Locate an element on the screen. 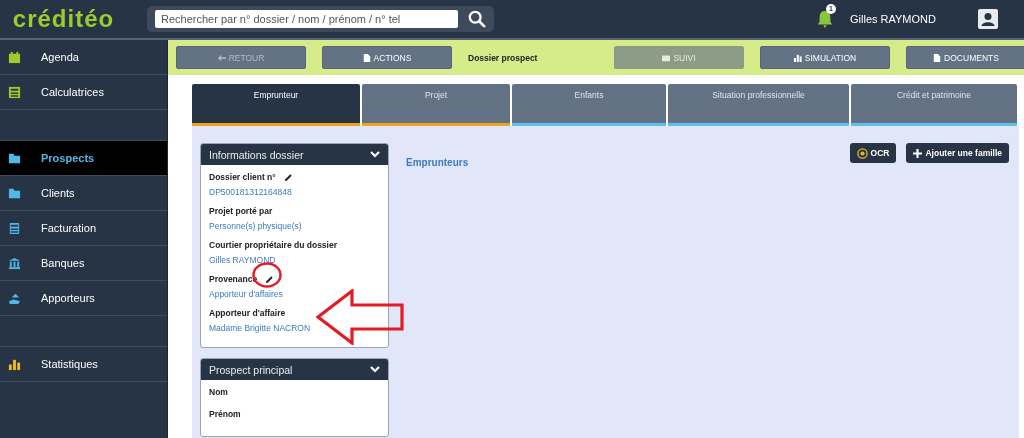  panel-header: Informations dossier is located at coordinates (294, 154).